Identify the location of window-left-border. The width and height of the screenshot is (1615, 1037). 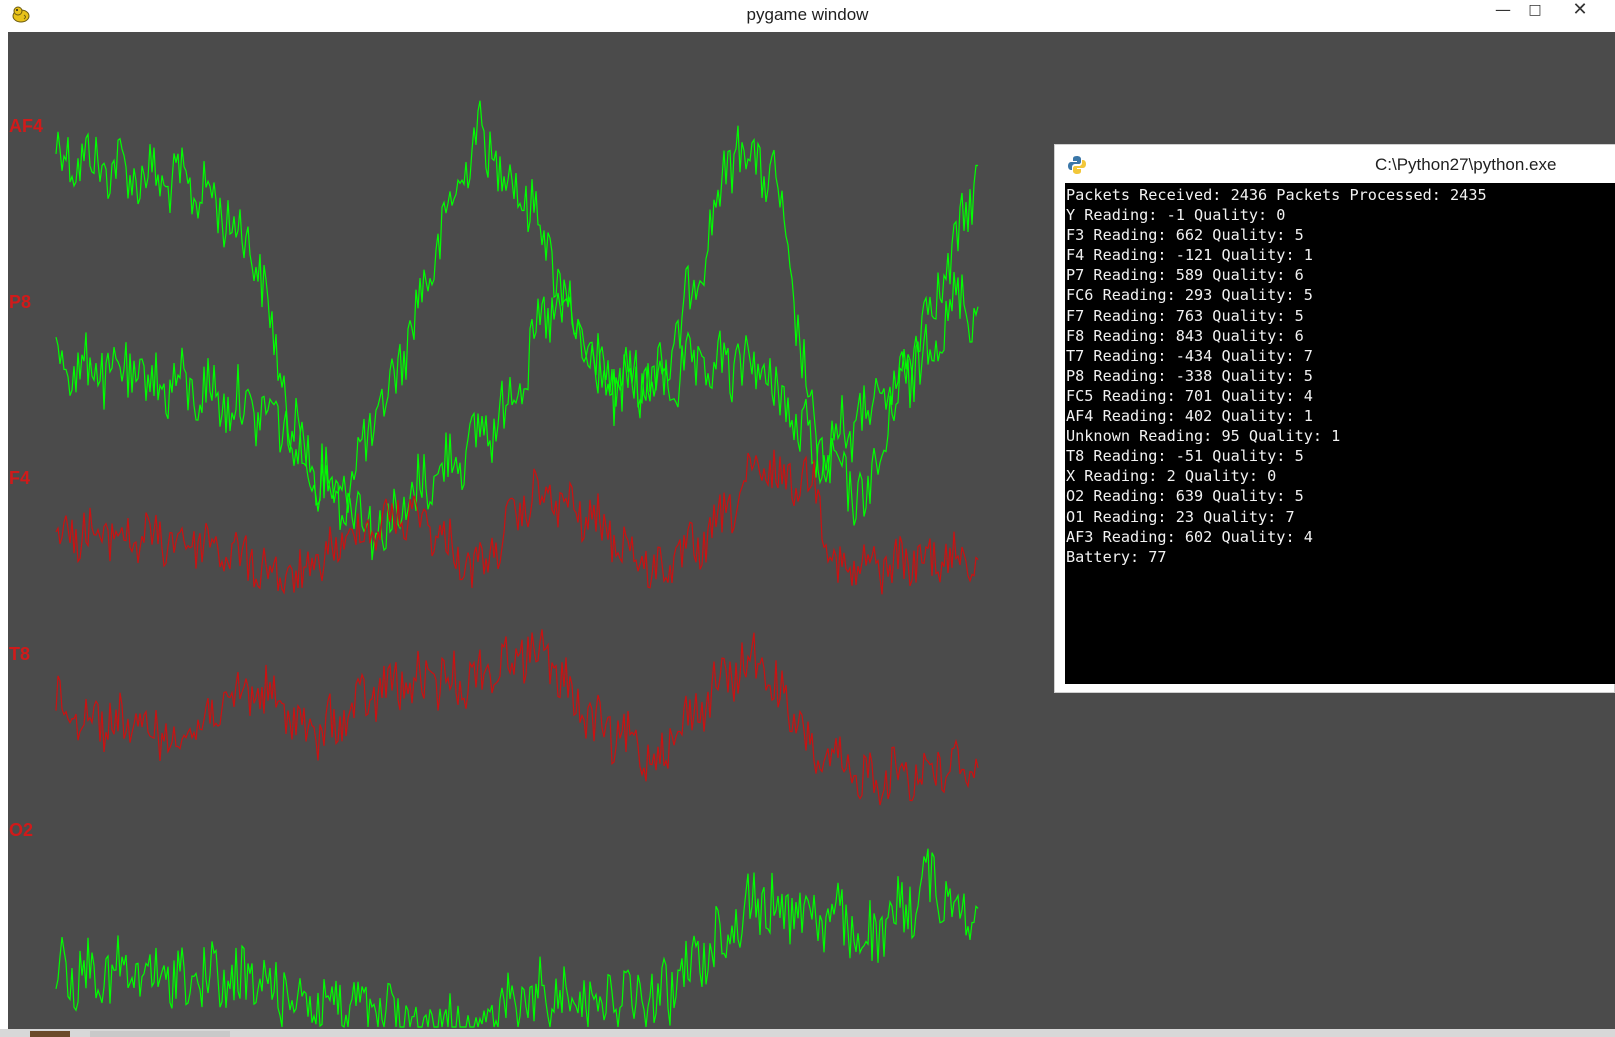
(4, 534).